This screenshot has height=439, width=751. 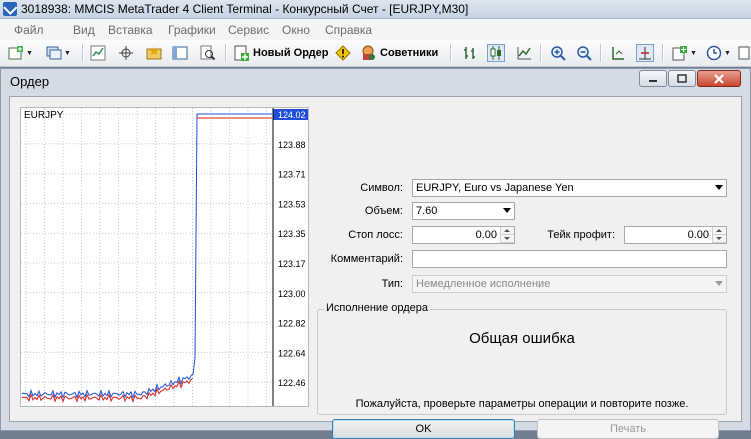 What do you see at coordinates (107, 390) in the screenshot?
I see `ask-line` at bounding box center [107, 390].